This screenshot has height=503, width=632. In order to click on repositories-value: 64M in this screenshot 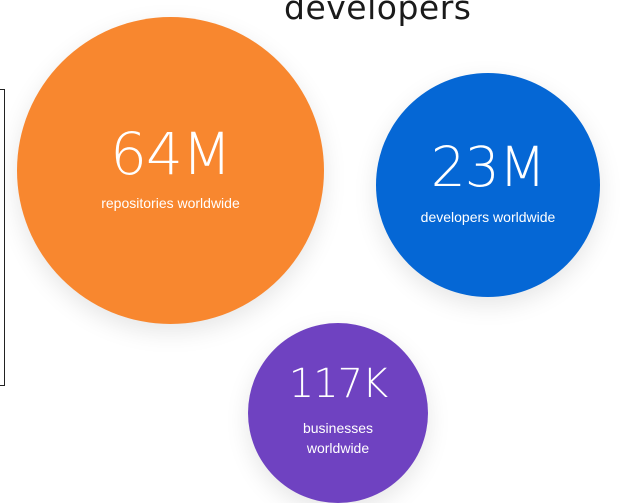, I will do `click(171, 153)`.